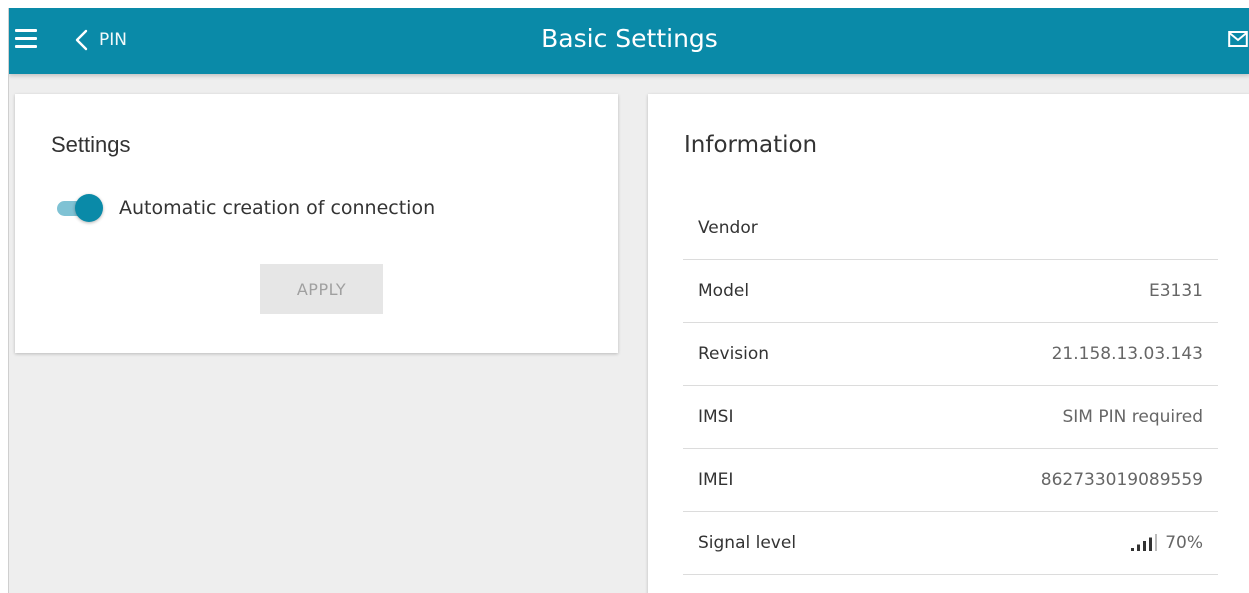 Image resolution: width=1249 pixels, height=593 pixels. I want to click on info-row-imsi: IMSI SIM PIN required, so click(950, 417).